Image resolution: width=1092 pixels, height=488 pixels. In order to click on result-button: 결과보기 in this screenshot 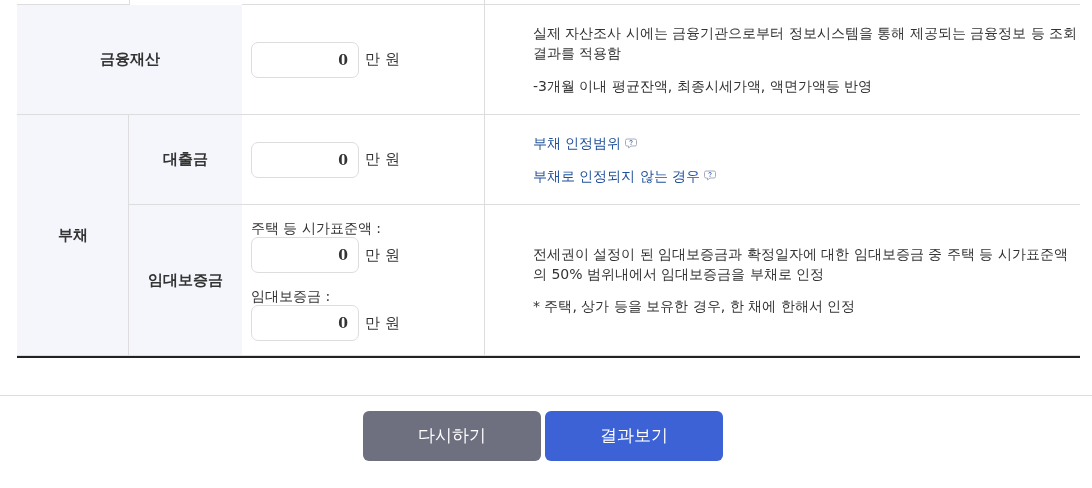, I will do `click(634, 436)`.